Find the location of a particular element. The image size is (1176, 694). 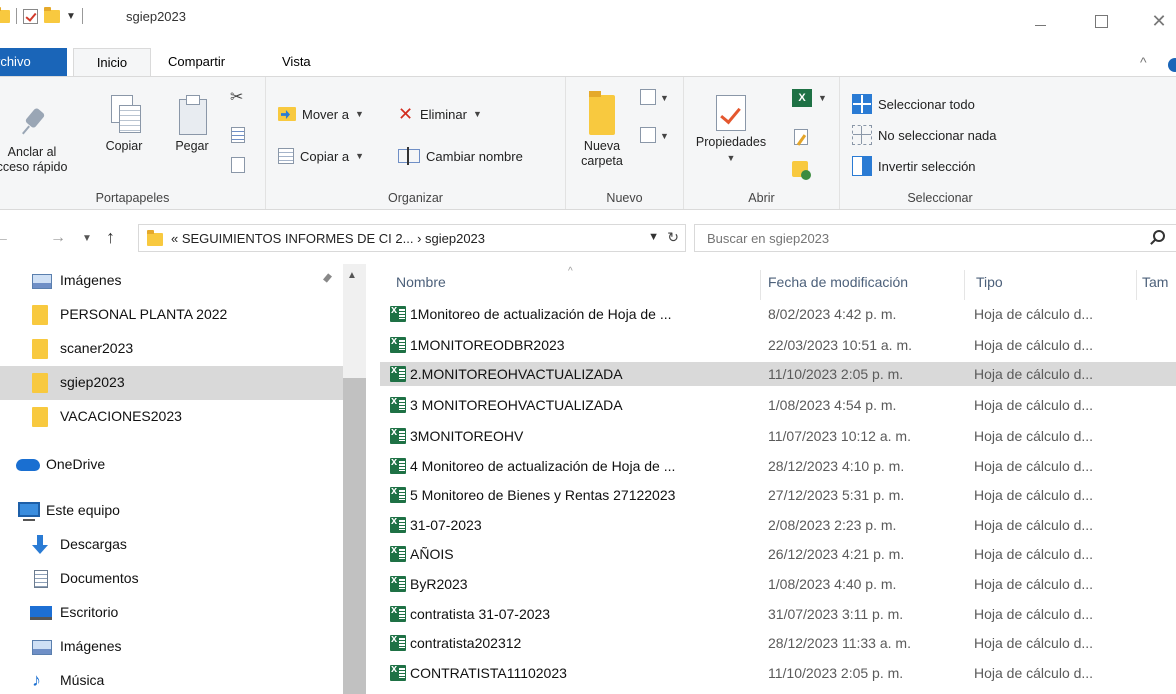

collapse-ribbon-icon: ^ is located at coordinates (1143, 62).